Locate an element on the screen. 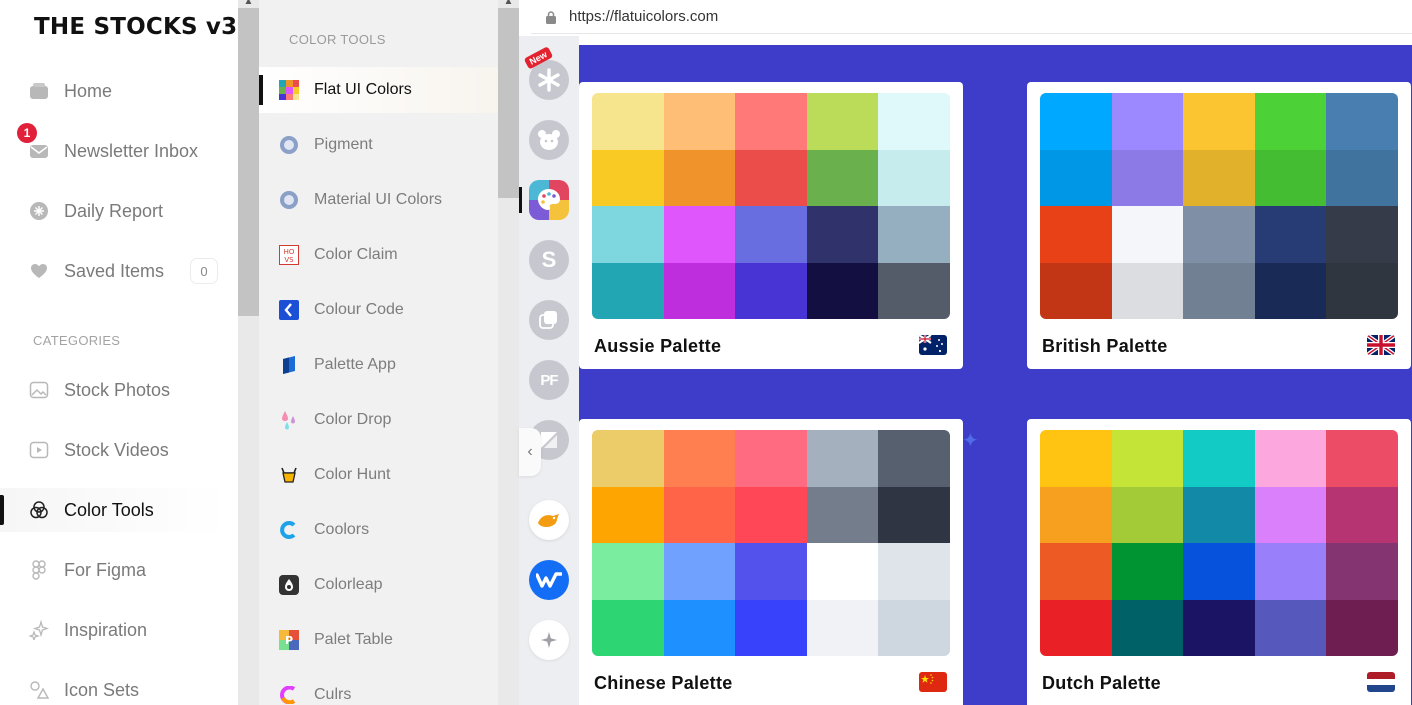  tool-item-palette-app: Palette App is located at coordinates (378, 365).